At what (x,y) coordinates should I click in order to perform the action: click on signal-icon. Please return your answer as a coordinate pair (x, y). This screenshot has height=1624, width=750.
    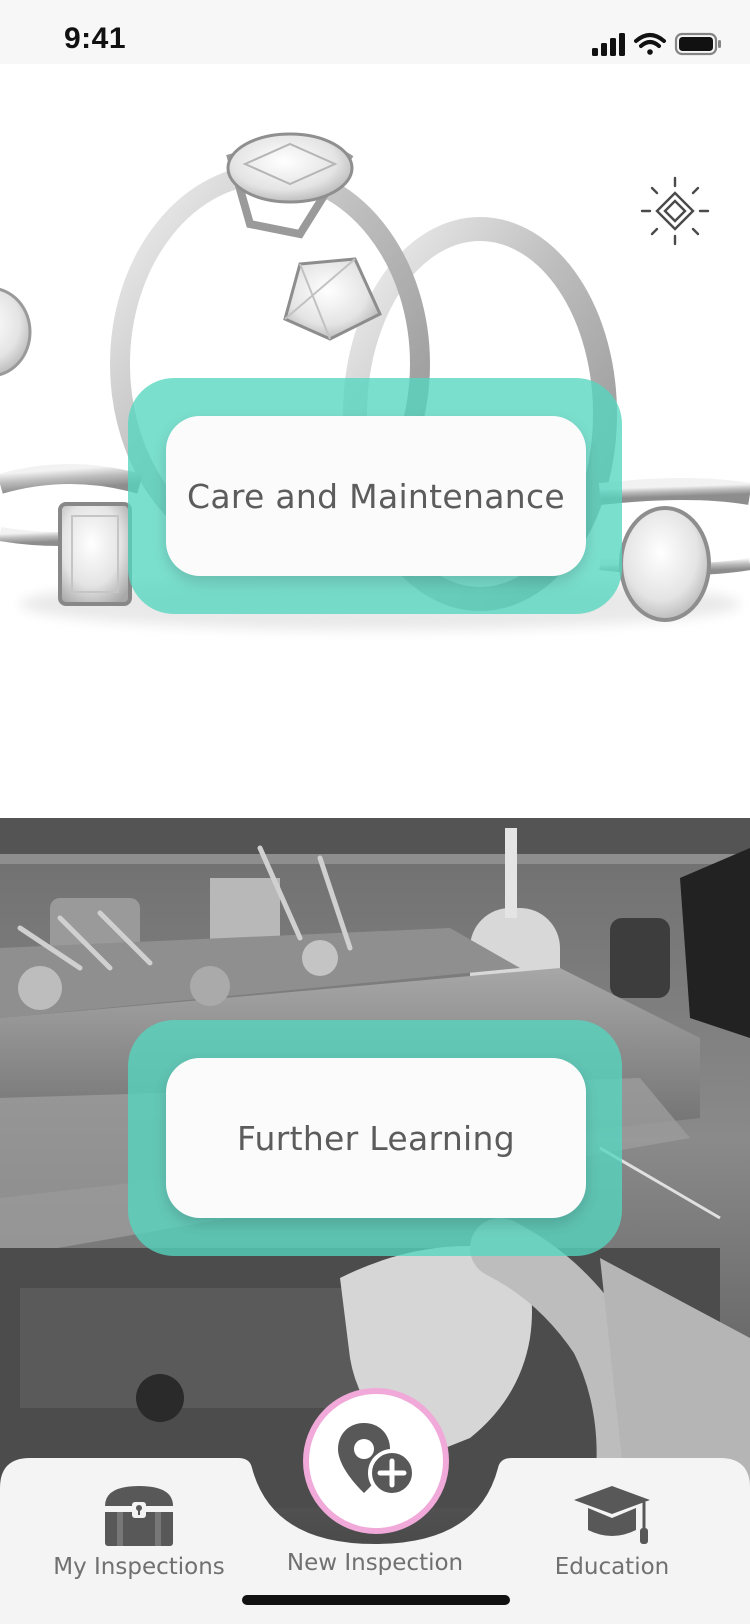
    Looking at the image, I should click on (608, 44).